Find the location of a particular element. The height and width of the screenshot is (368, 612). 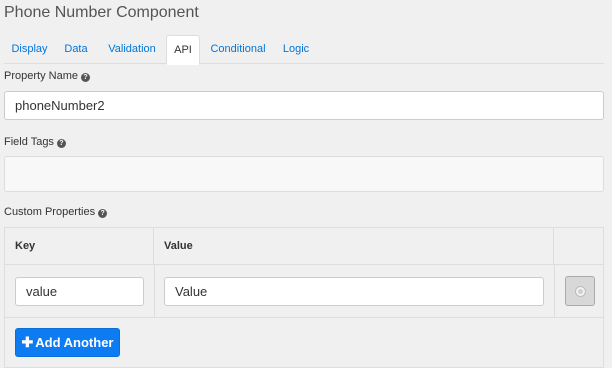

remove-row-button is located at coordinates (580, 291).